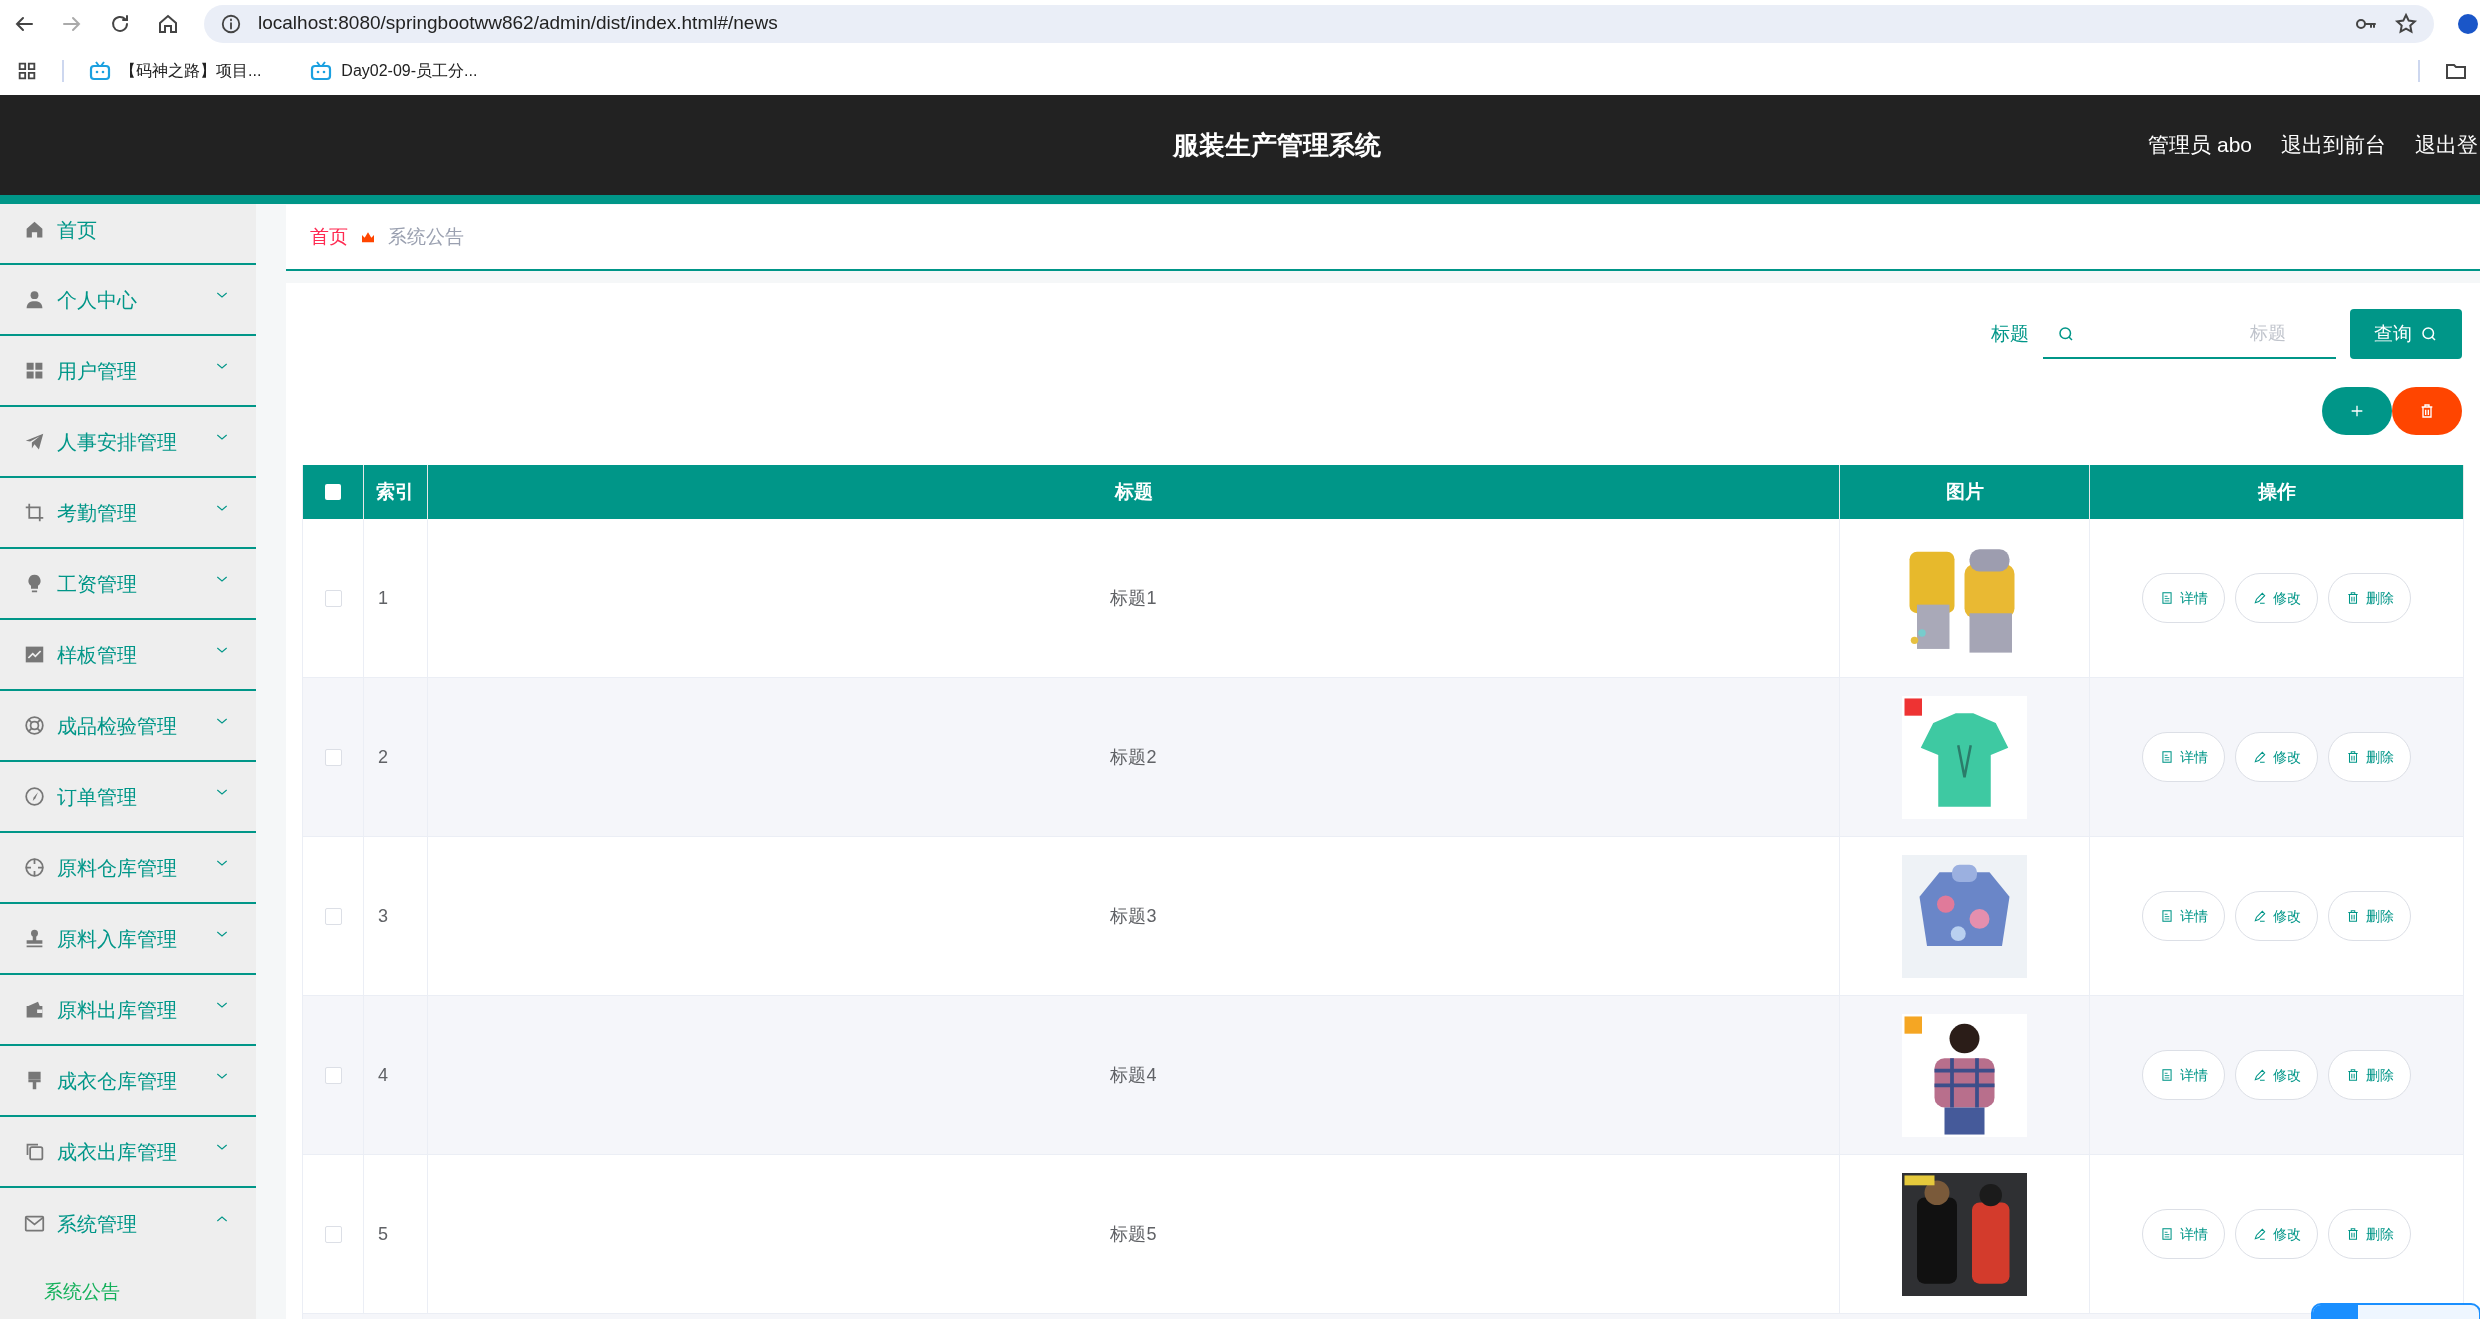  I want to click on chart-icon, so click(34, 654).